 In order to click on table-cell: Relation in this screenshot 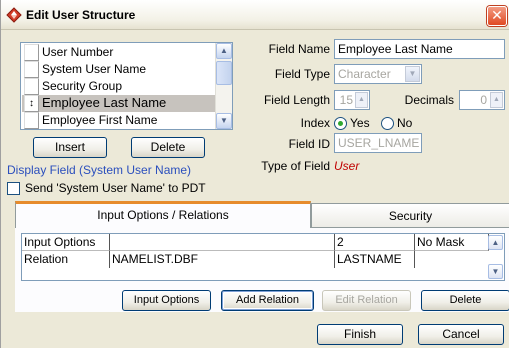, I will do `click(66, 259)`.